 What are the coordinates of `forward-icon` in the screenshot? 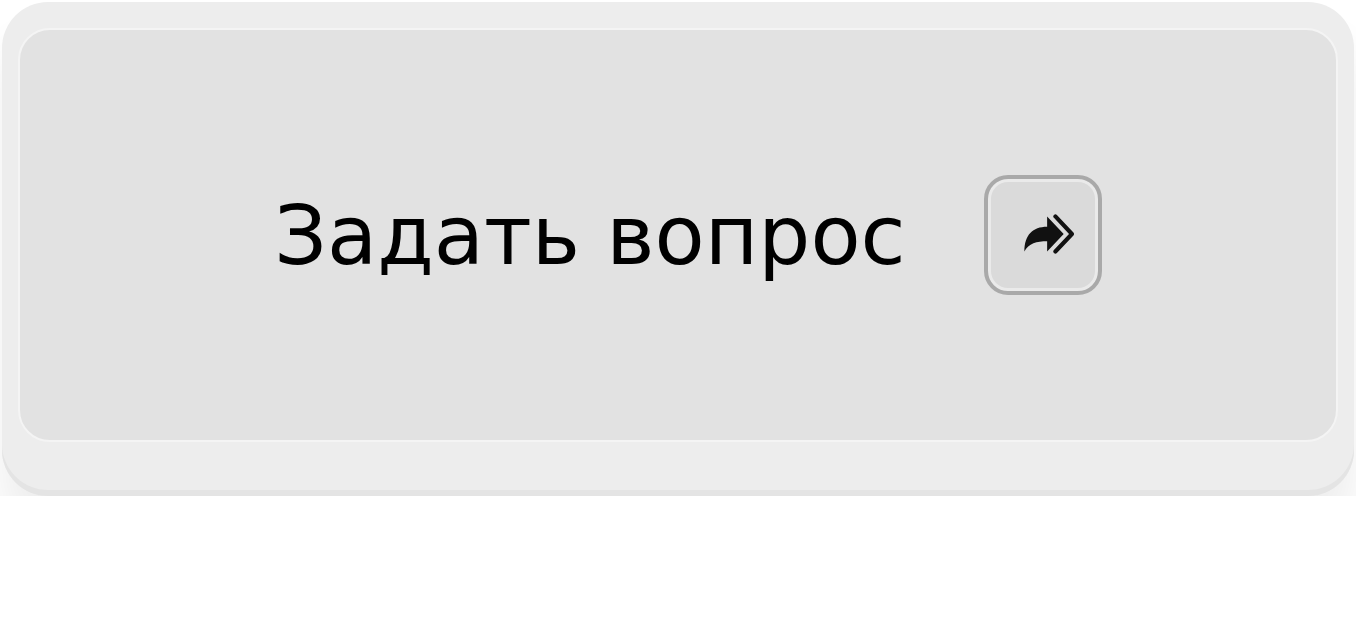 It's located at (1042, 235).